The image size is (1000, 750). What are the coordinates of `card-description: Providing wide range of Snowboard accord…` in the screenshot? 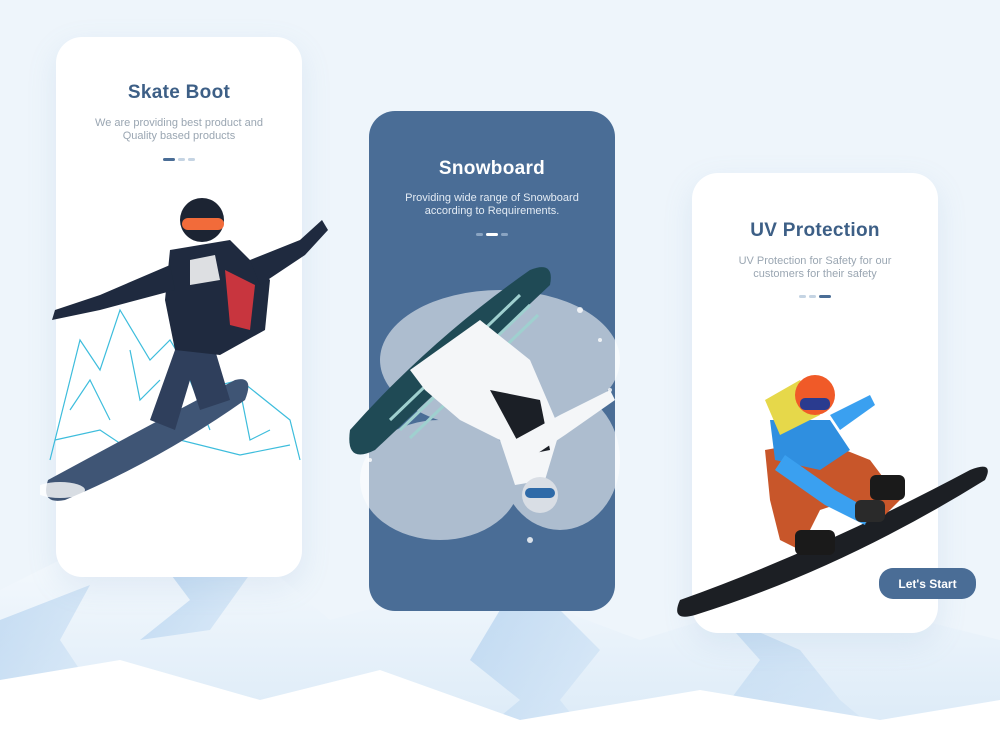 It's located at (492, 204).